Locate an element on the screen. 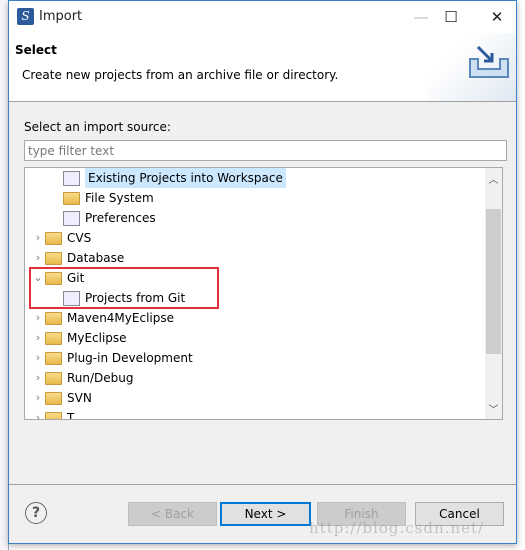  tree-item: › Maven4MyEclipse is located at coordinates (102, 318).